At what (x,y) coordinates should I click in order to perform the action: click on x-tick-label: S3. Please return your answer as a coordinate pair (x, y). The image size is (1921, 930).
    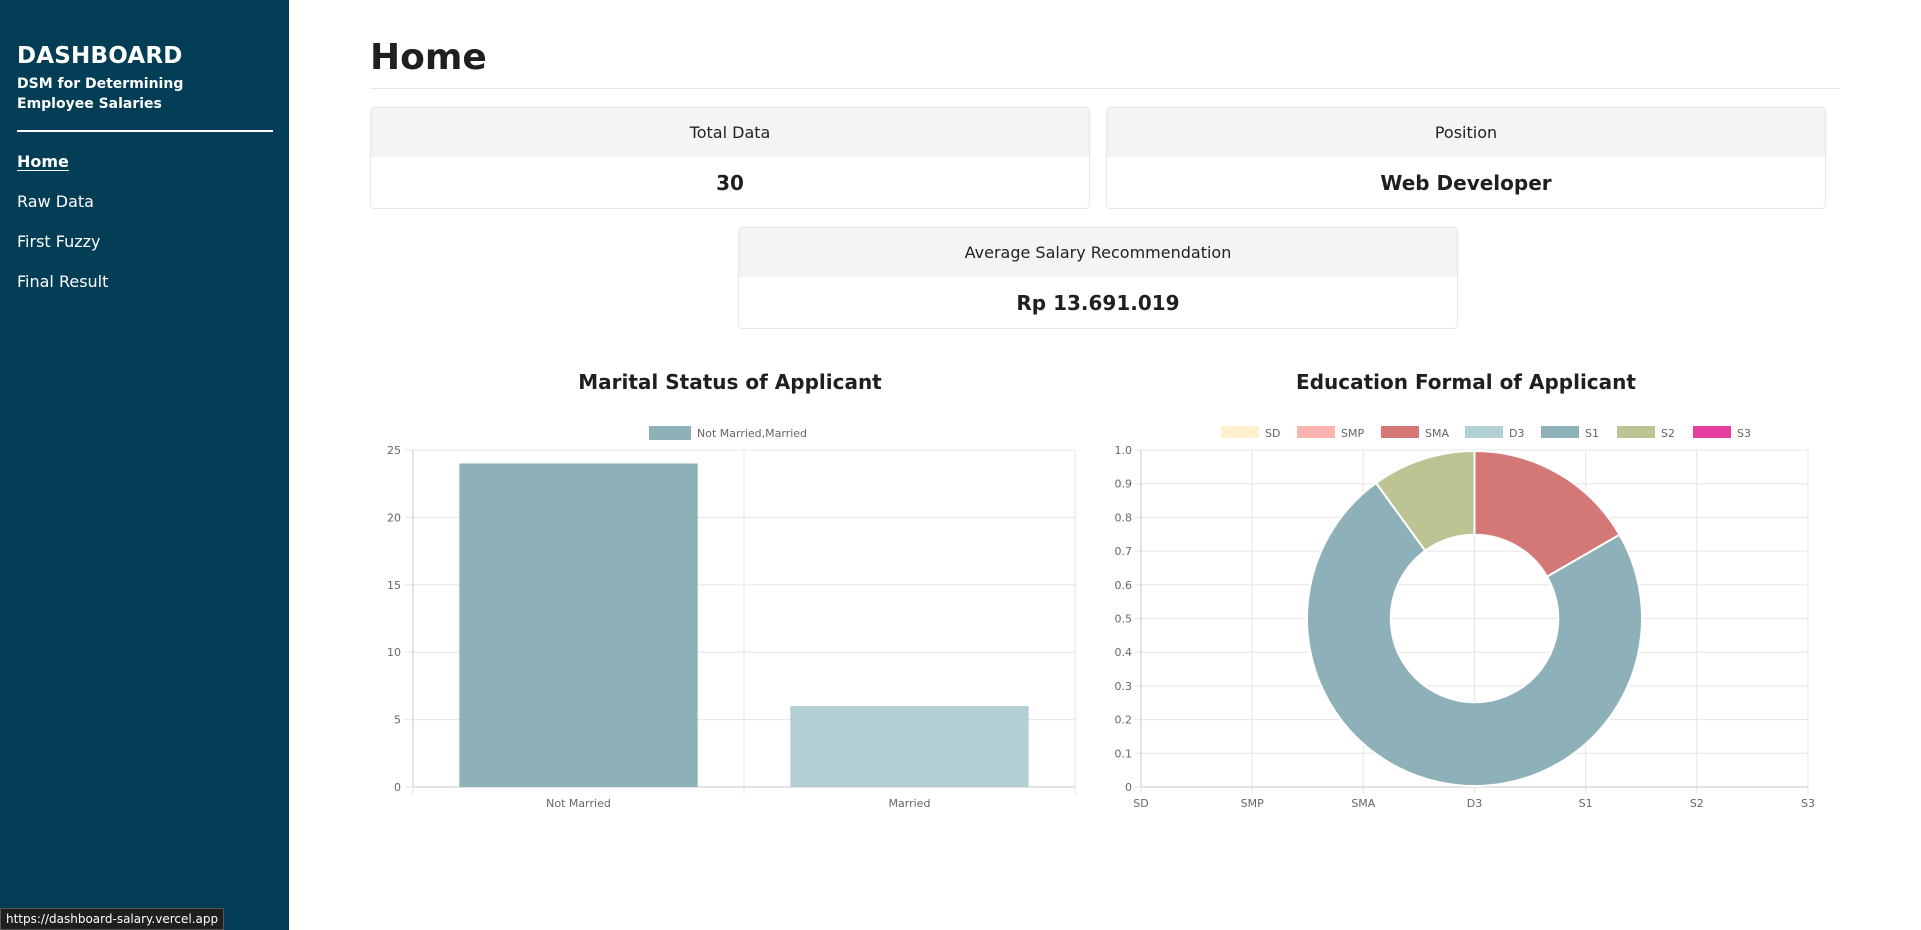
    Looking at the image, I should click on (1808, 803).